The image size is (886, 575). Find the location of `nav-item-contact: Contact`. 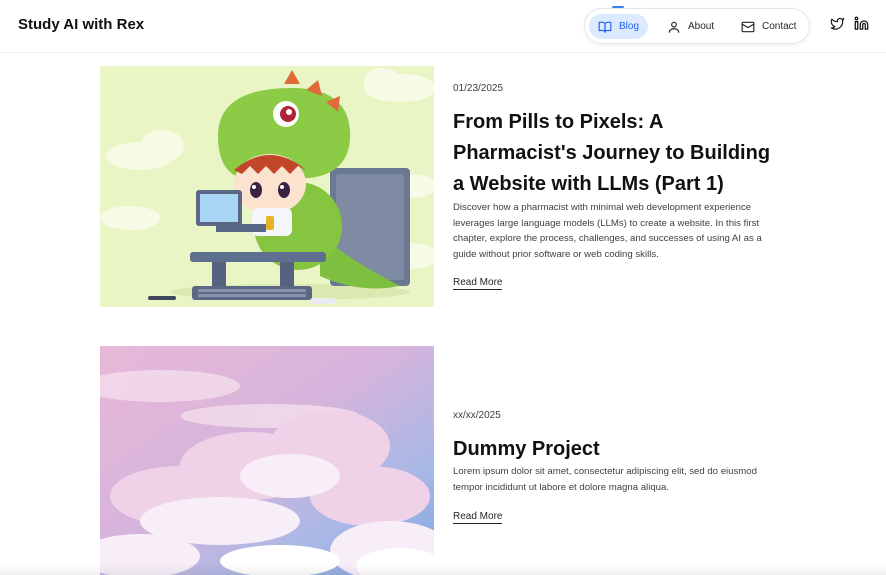

nav-item-contact: Contact is located at coordinates (768, 26).